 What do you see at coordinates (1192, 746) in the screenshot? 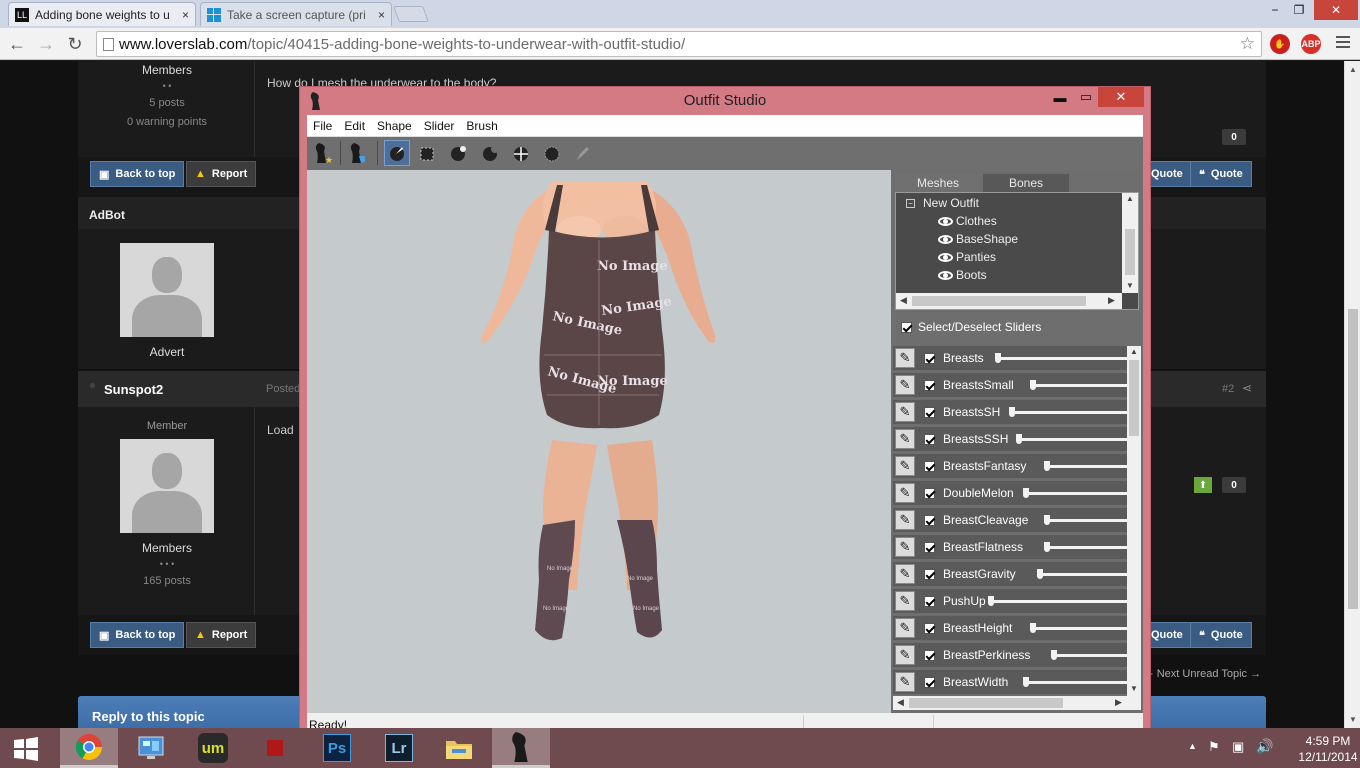
I see `show-hidden-icons: ▲` at bounding box center [1192, 746].